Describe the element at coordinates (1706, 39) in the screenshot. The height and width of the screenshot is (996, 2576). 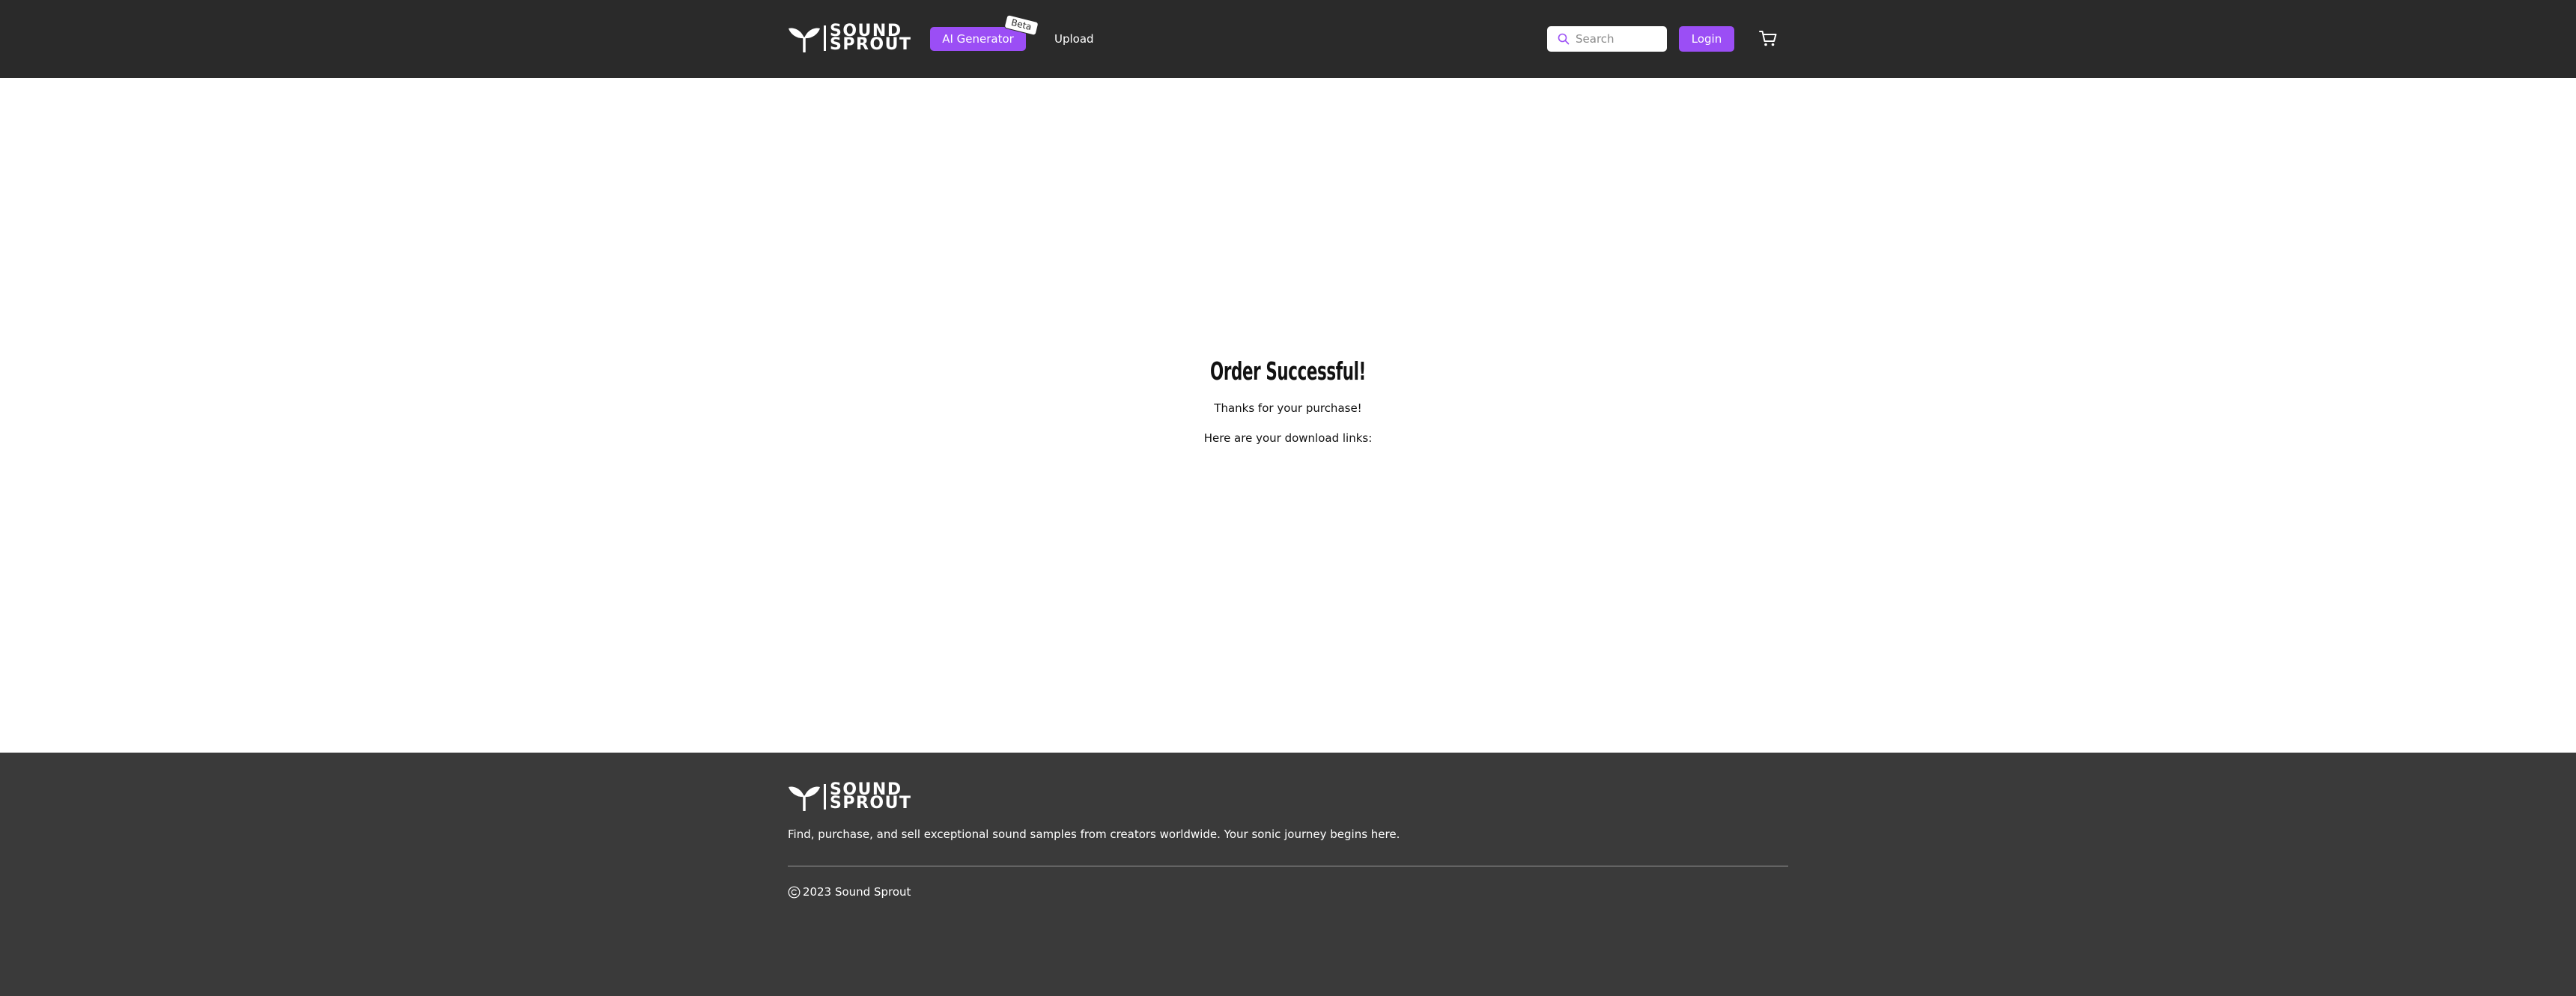
I see `login-button: Login` at that location.